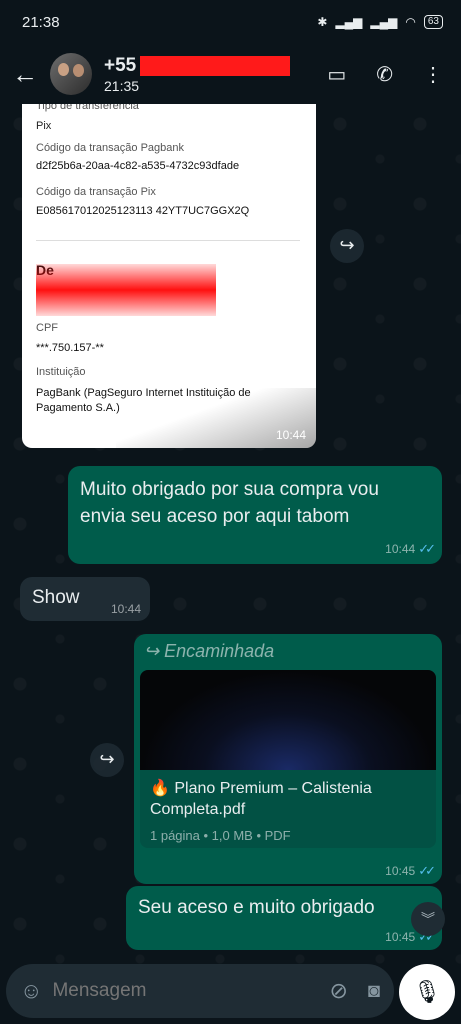 This screenshot has width=461, height=1024. I want to click on mic-icon: 🎙, so click(427, 992).